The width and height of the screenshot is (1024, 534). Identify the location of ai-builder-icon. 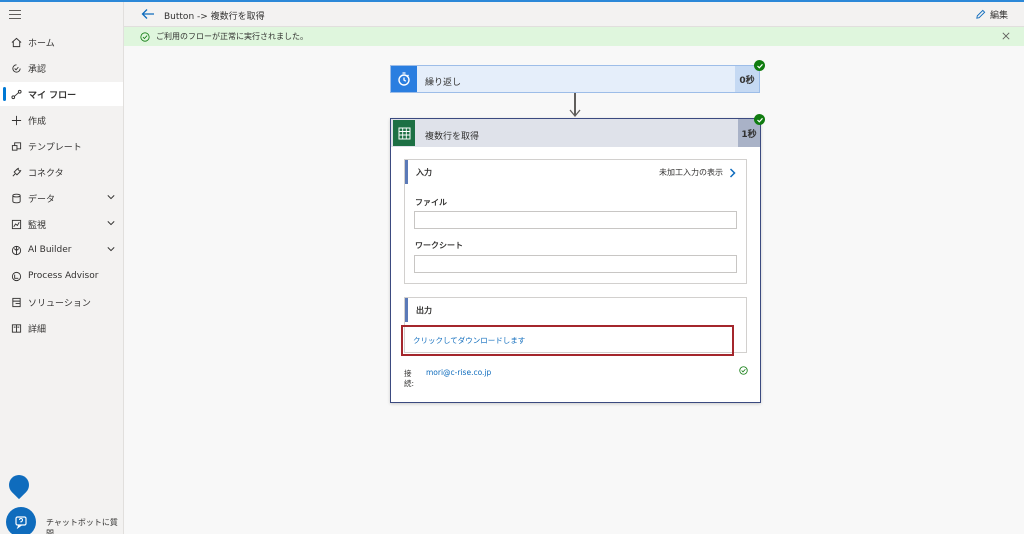
(16, 250).